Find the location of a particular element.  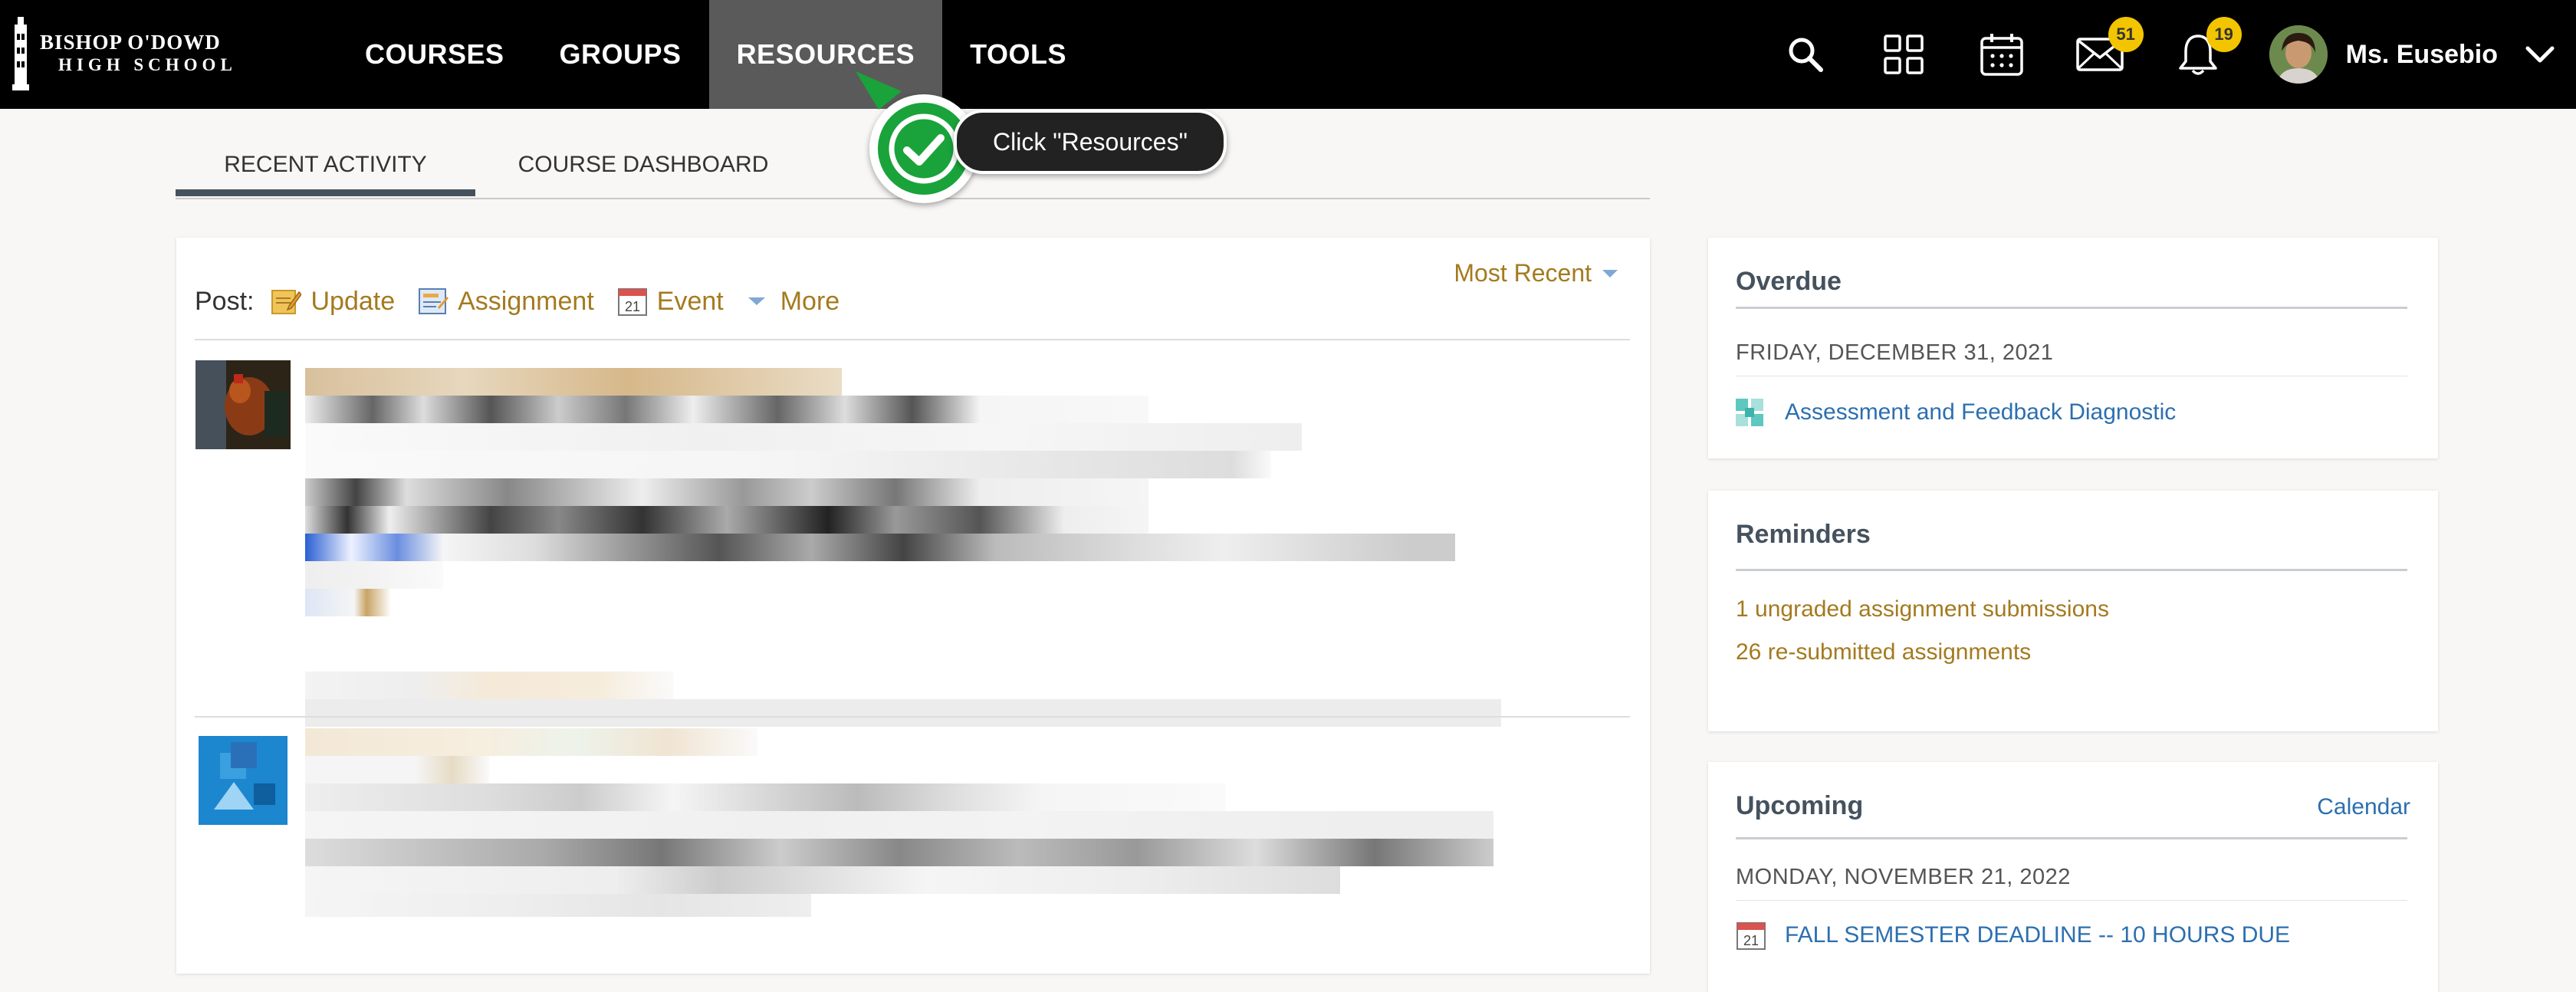

upcoming-icon-day: 21 is located at coordinates (1751, 940).